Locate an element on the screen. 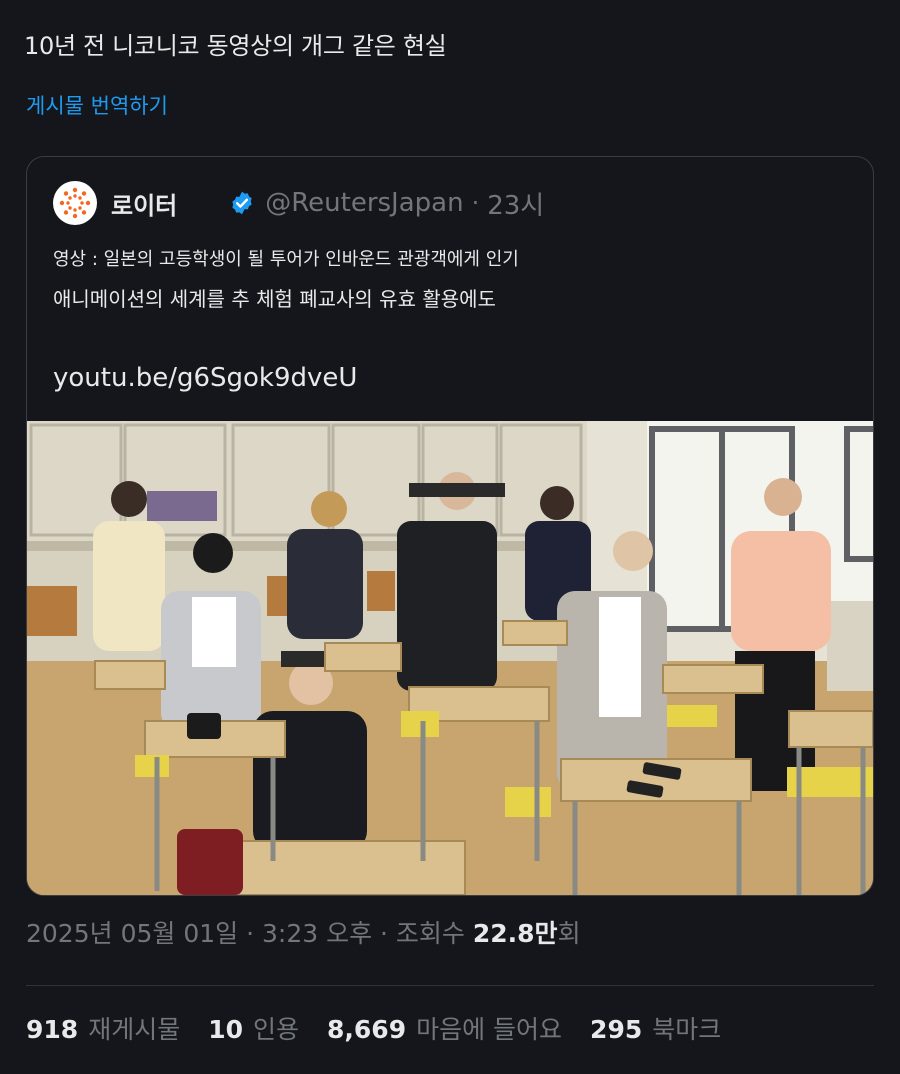  quoted-time-ago: 23시 is located at coordinates (515, 203).